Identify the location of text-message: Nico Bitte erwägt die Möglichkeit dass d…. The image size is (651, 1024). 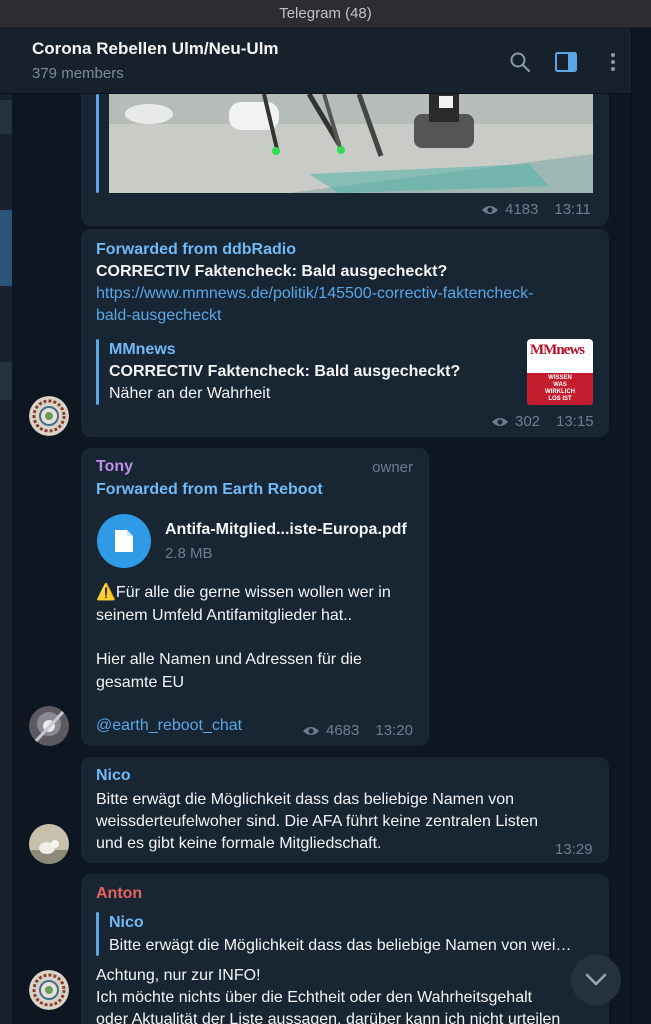
(345, 810).